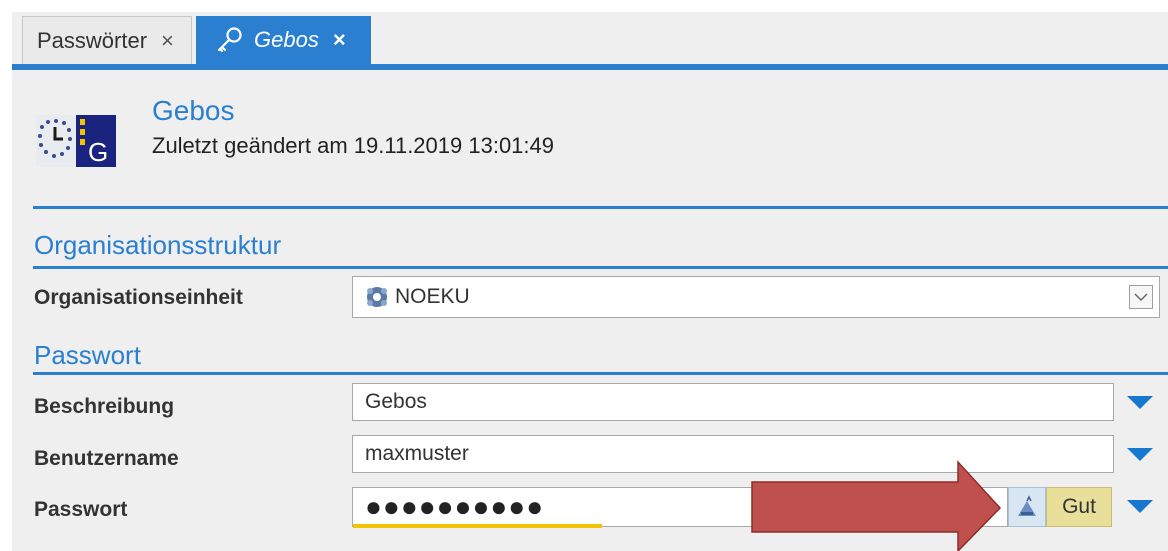 The image size is (1168, 551). What do you see at coordinates (138, 297) in the screenshot?
I see `org-unit-label: Organisationseinheit` at bounding box center [138, 297].